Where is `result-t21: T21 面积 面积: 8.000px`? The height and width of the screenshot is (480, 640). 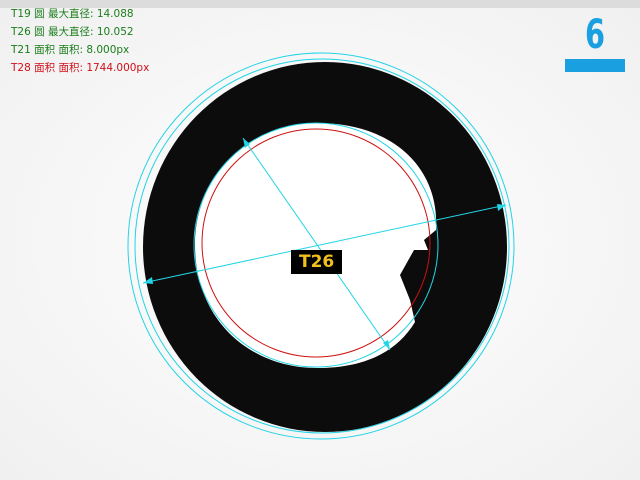
result-t21: T21 面积 面积: 8.000px is located at coordinates (70, 50).